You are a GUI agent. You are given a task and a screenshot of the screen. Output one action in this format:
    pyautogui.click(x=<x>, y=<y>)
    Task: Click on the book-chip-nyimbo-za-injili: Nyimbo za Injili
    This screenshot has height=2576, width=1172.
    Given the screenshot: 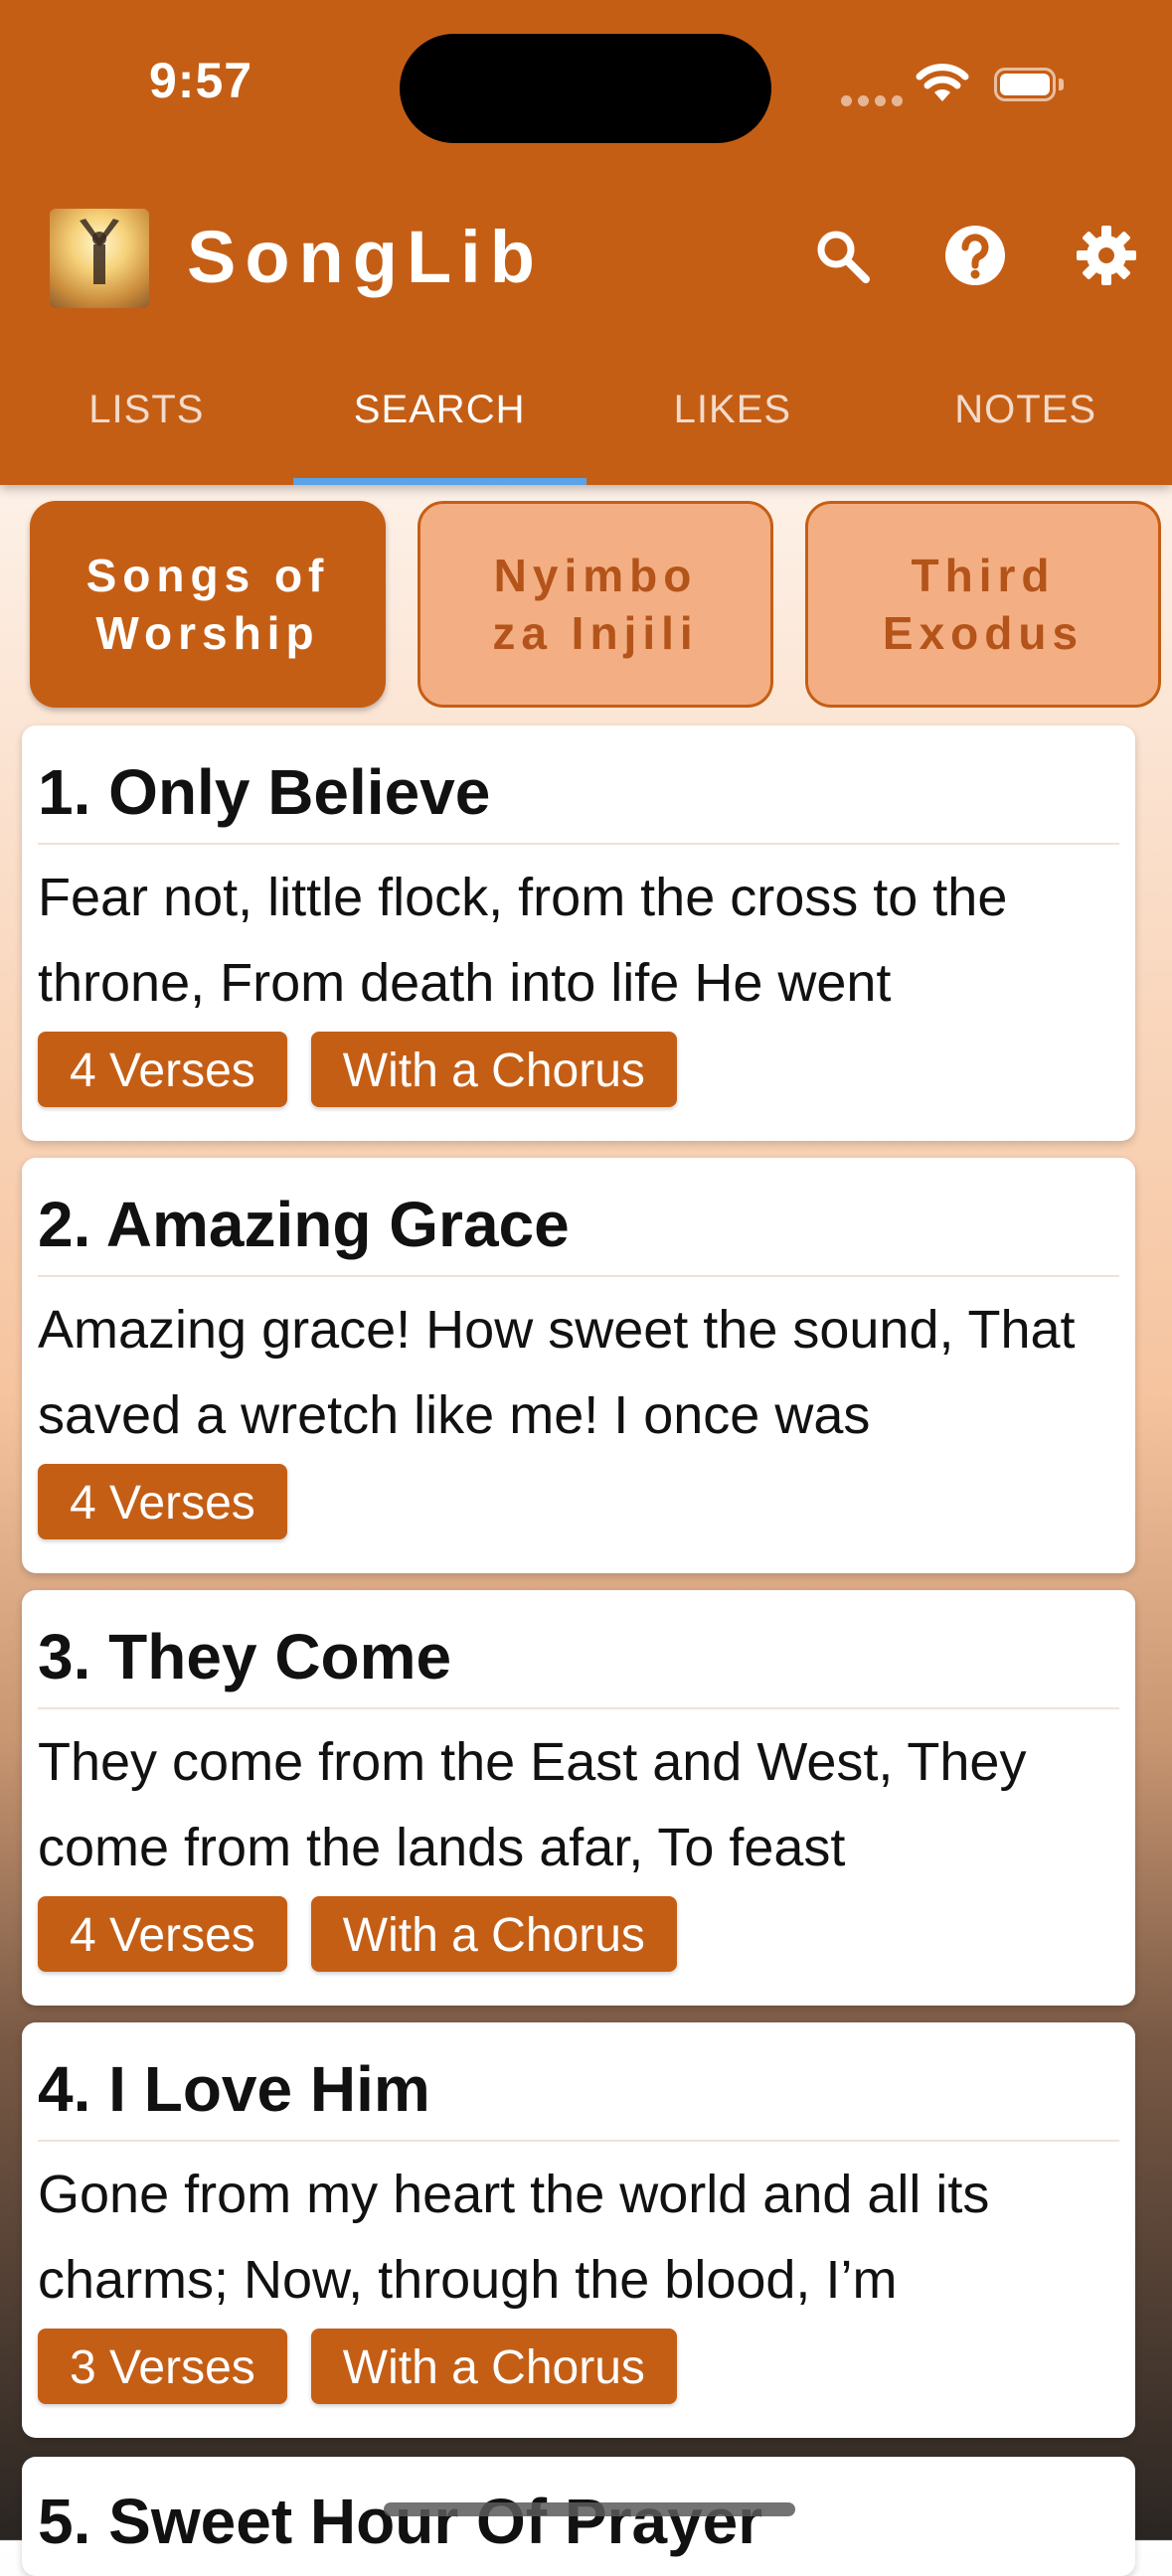 What is the action you would take?
    pyautogui.click(x=595, y=604)
    